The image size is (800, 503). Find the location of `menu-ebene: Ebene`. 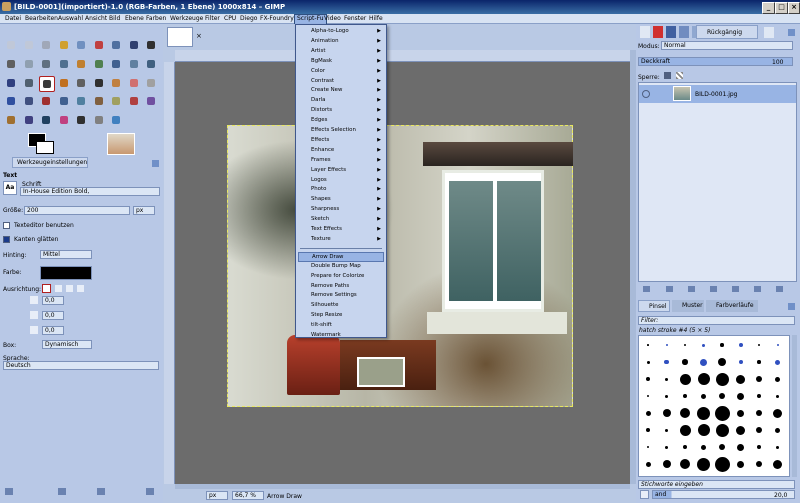

menu-ebene: Ebene is located at coordinates (134, 19).